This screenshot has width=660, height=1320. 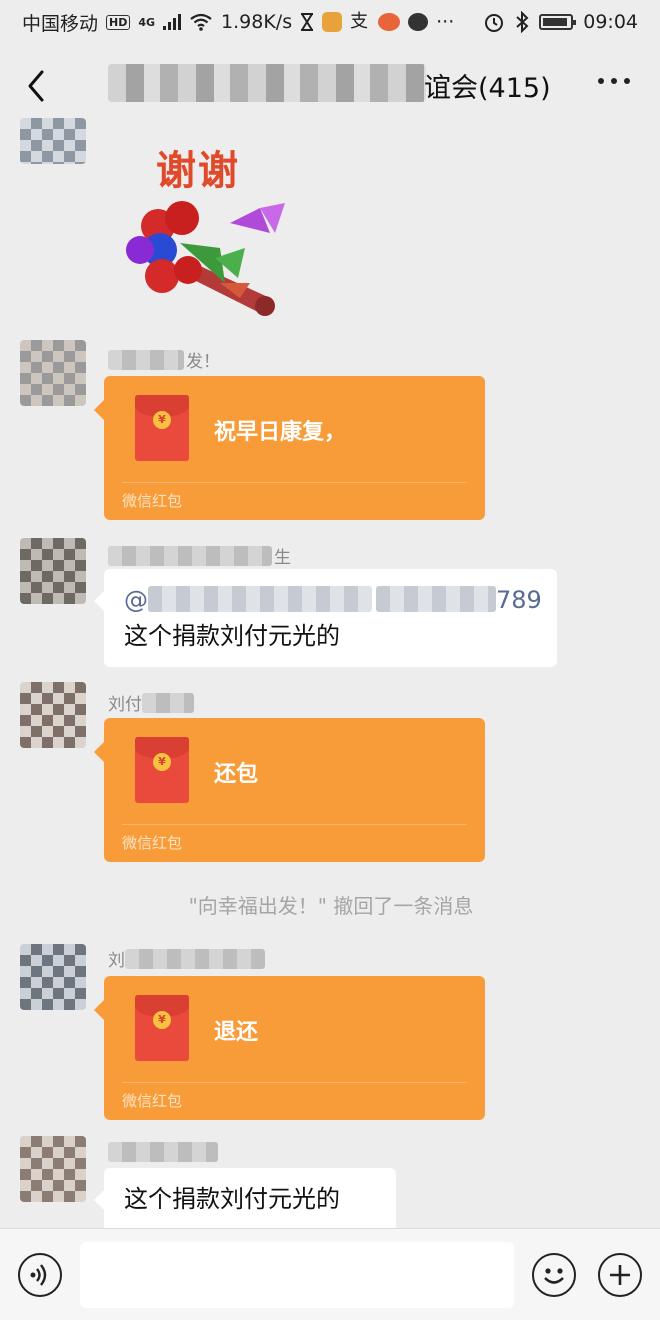 I want to click on alipay-icon: 支, so click(x=359, y=21).